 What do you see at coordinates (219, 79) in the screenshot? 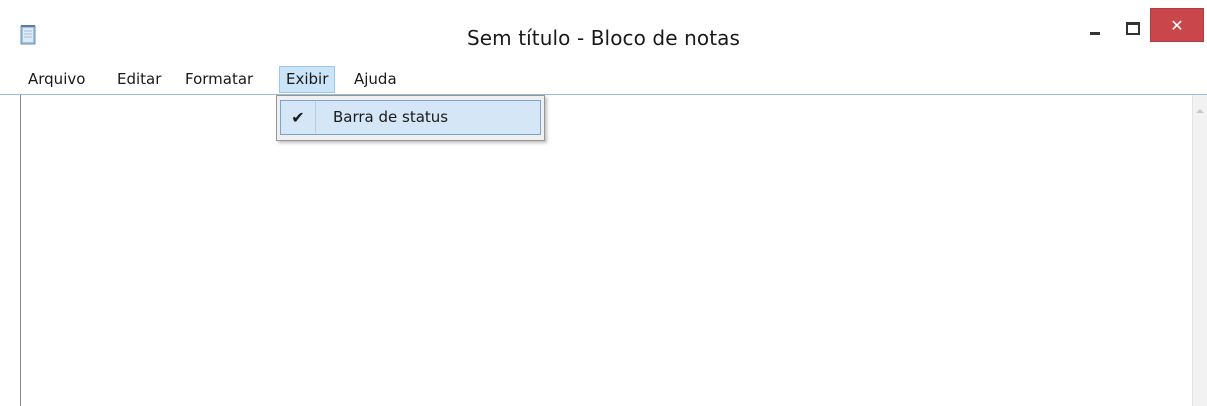
I see `menu-formatar: Formatar` at bounding box center [219, 79].